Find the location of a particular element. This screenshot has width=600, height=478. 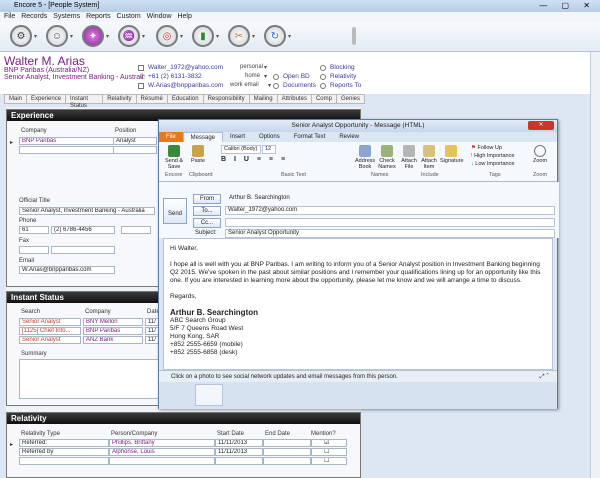

relativity-start-cell: 11/11/2013 is located at coordinates (239, 443).